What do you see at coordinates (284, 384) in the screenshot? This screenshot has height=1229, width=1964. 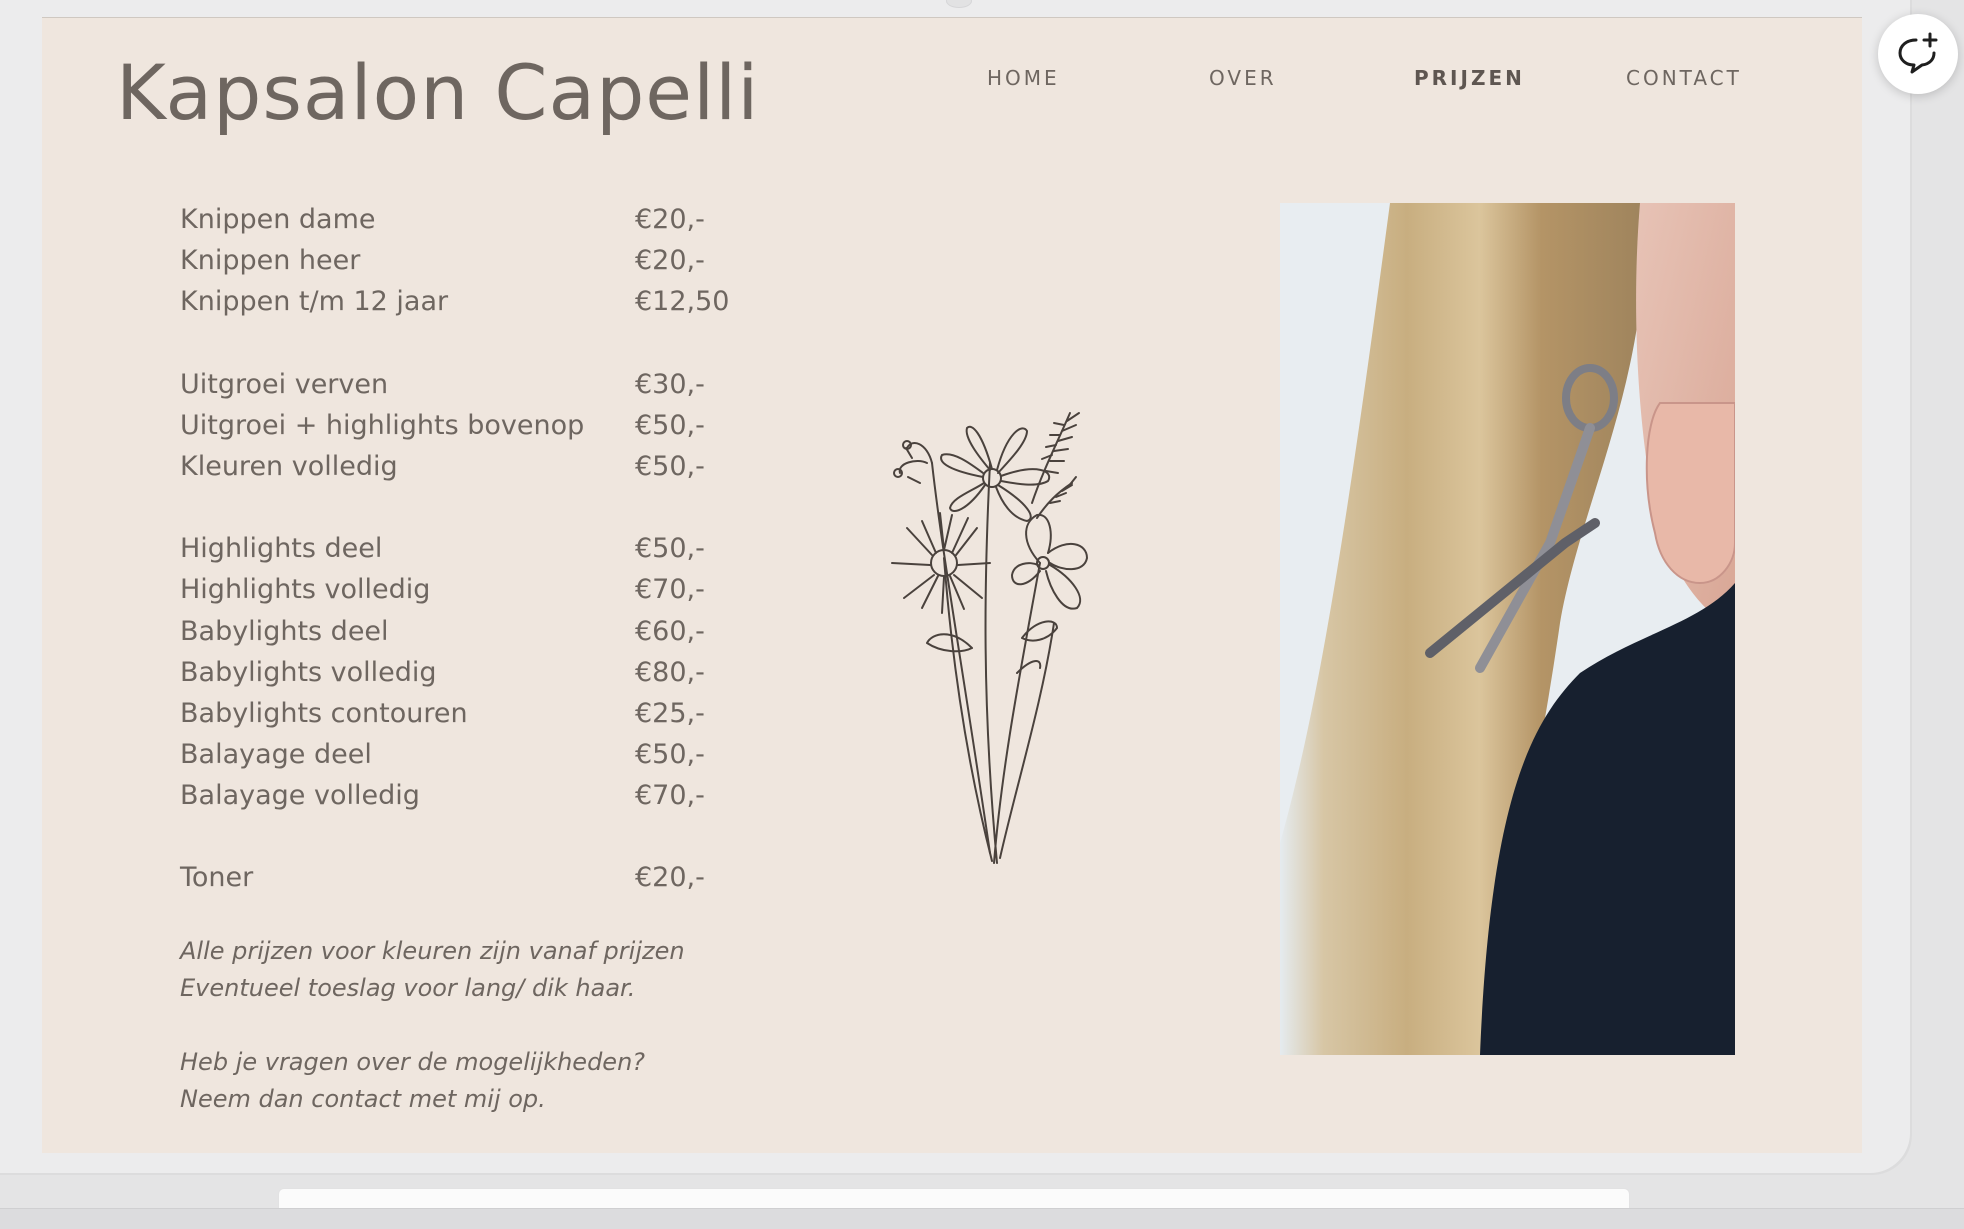 I see `price-label: Uitgroei verven` at bounding box center [284, 384].